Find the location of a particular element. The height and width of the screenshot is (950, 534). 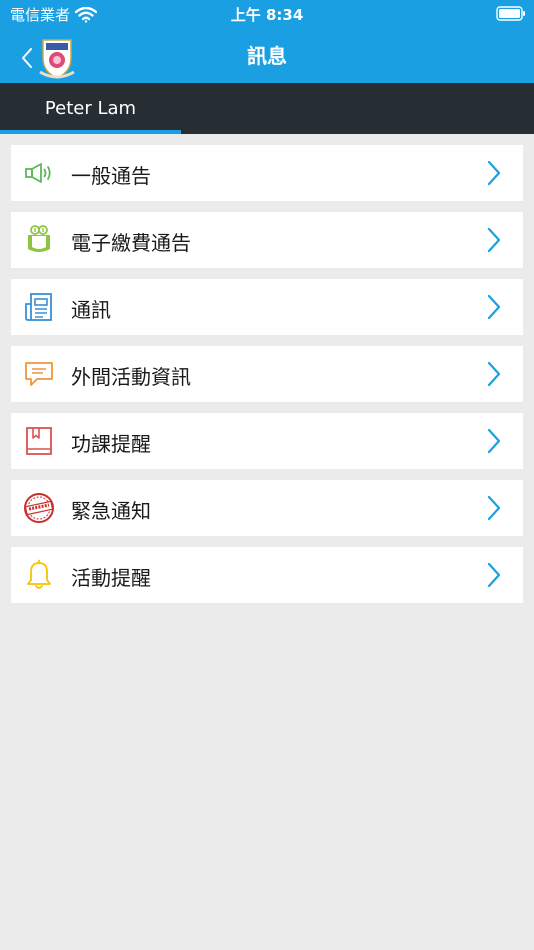

status-time: 上午 8:34 is located at coordinates (267, 15).